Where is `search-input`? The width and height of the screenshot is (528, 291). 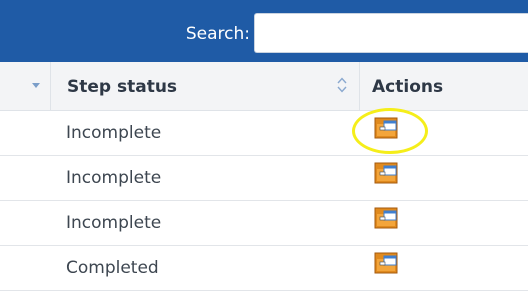
search-input is located at coordinates (391, 33).